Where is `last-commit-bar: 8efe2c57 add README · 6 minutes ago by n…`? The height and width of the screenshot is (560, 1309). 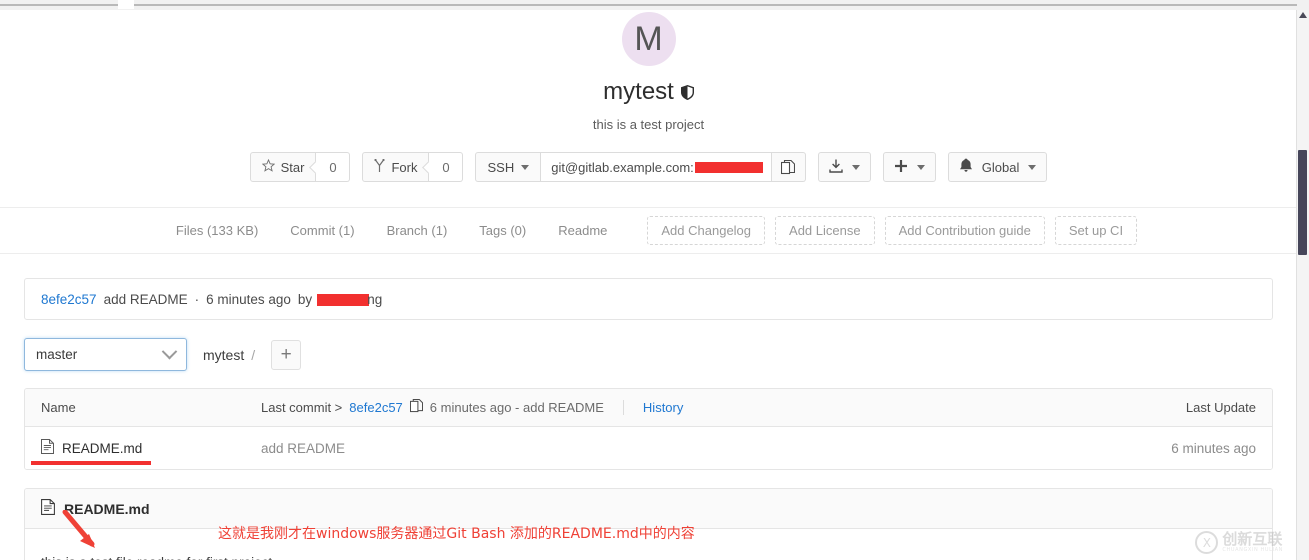
last-commit-bar: 8efe2c57 add README · 6 minutes ago by n… is located at coordinates (648, 299).